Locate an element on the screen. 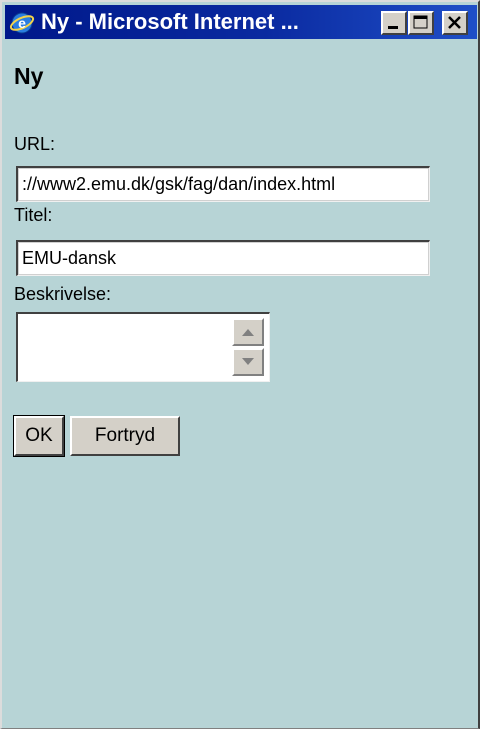 The image size is (482, 731). minimize-icon is located at coordinates (393, 27).